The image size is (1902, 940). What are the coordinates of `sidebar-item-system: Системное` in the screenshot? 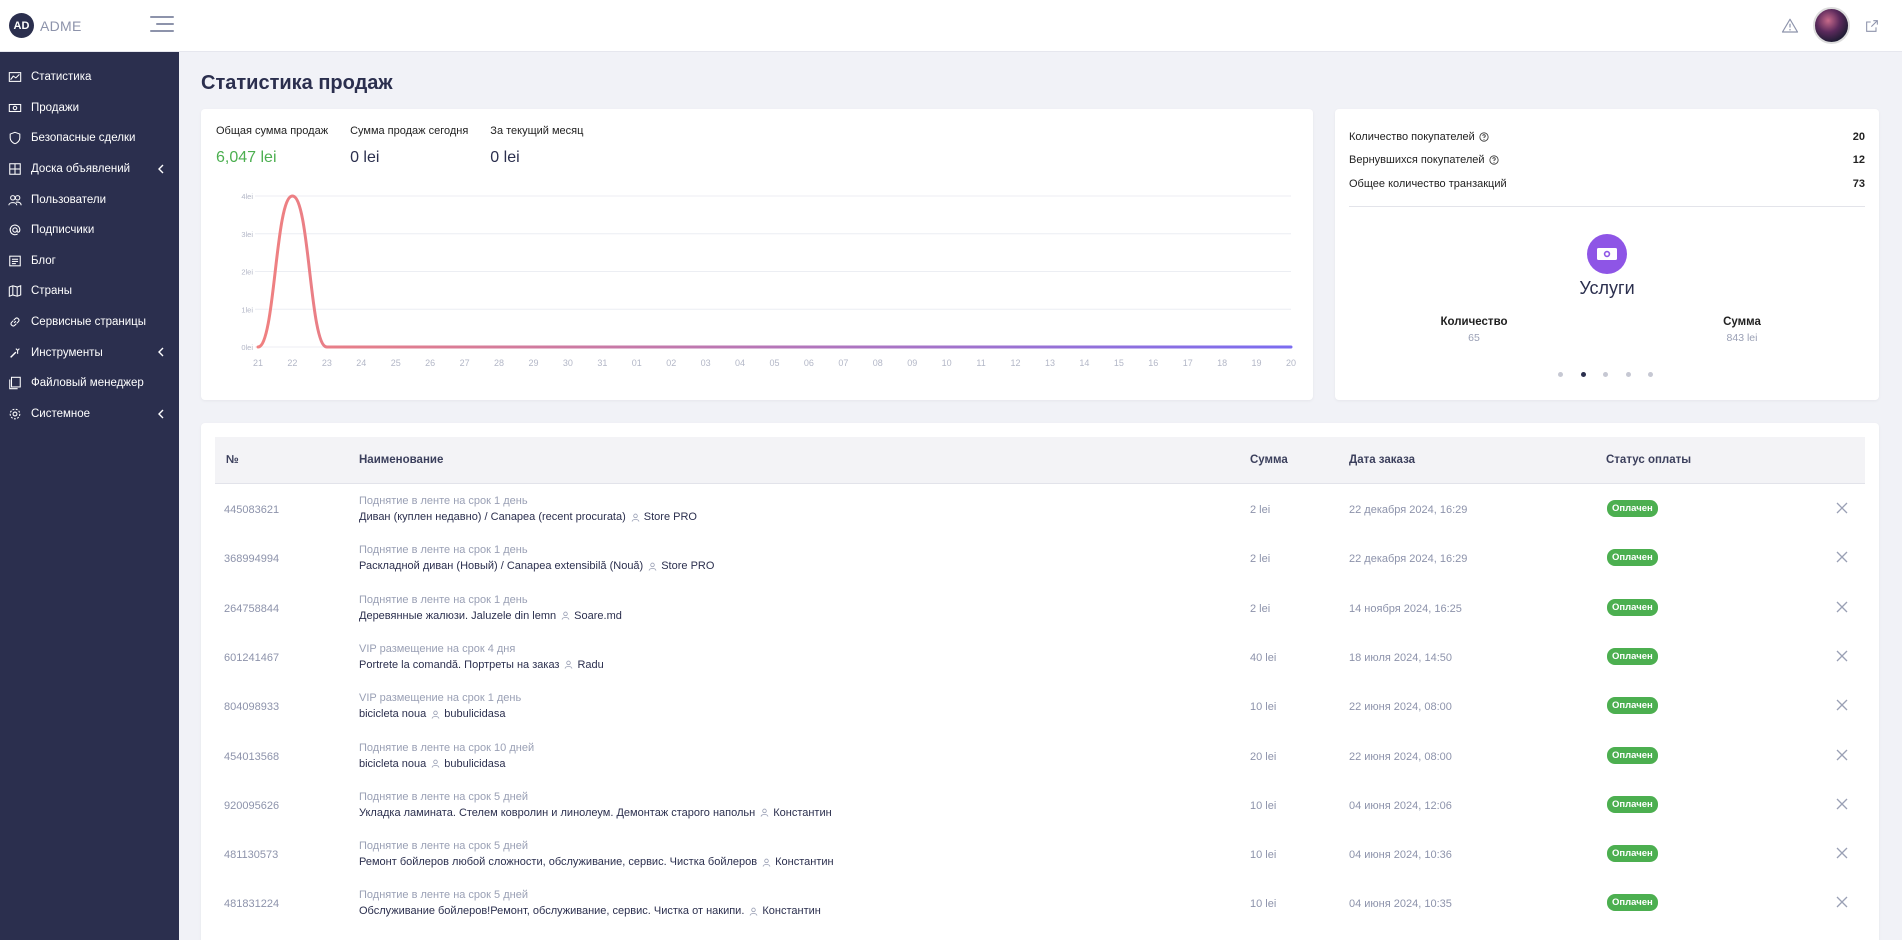 It's located at (89, 414).